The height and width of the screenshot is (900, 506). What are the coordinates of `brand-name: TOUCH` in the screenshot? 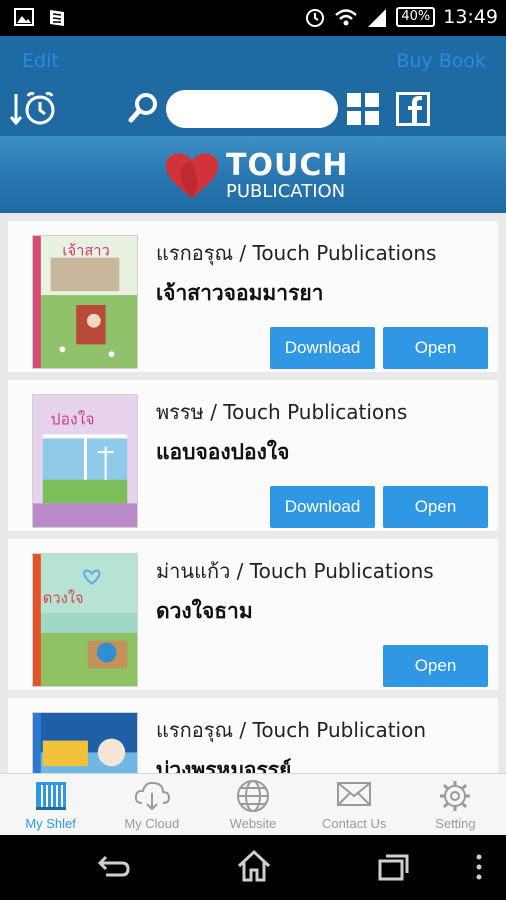 It's located at (287, 165).